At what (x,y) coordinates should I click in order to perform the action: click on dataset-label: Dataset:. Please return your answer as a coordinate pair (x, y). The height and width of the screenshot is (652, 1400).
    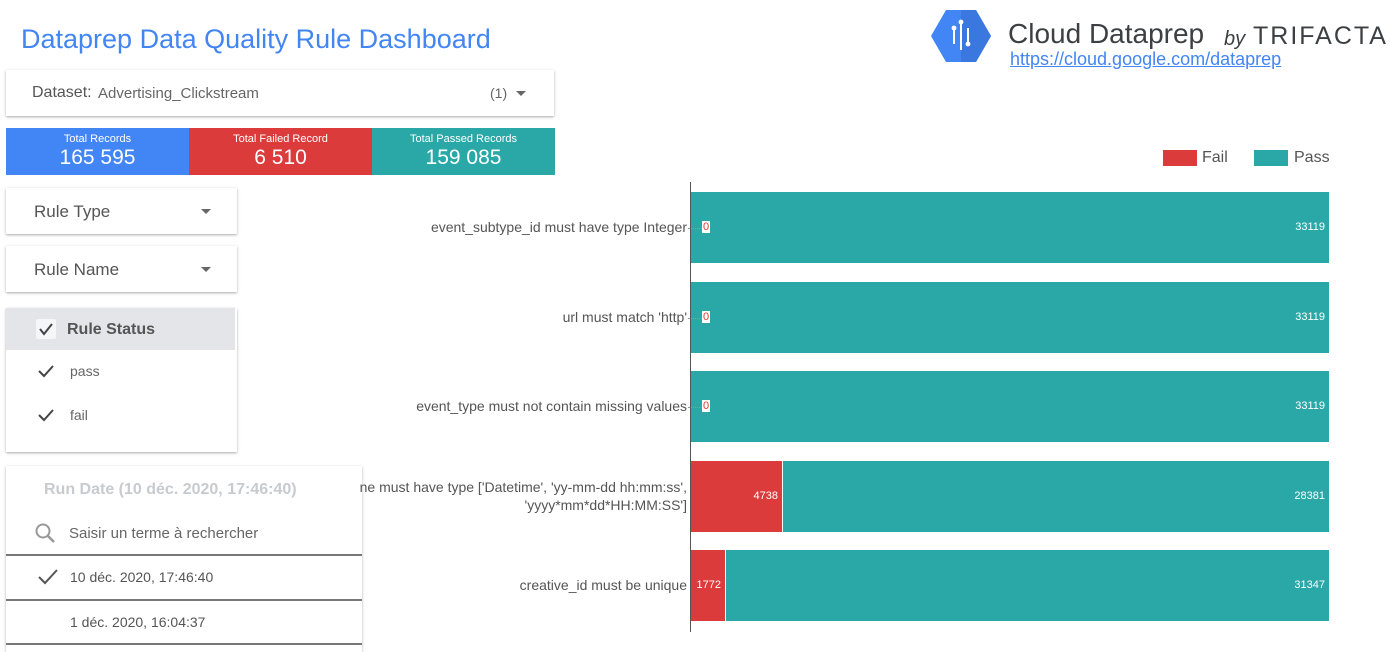
    Looking at the image, I should click on (62, 92).